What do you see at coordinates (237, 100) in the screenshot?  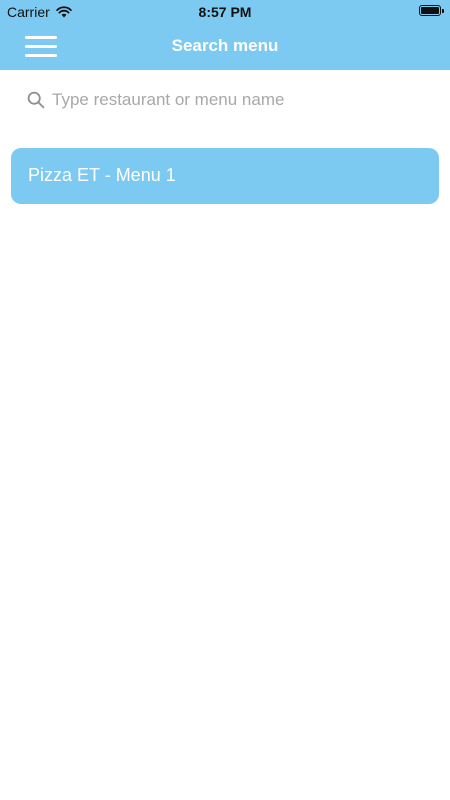 I see `search-input` at bounding box center [237, 100].